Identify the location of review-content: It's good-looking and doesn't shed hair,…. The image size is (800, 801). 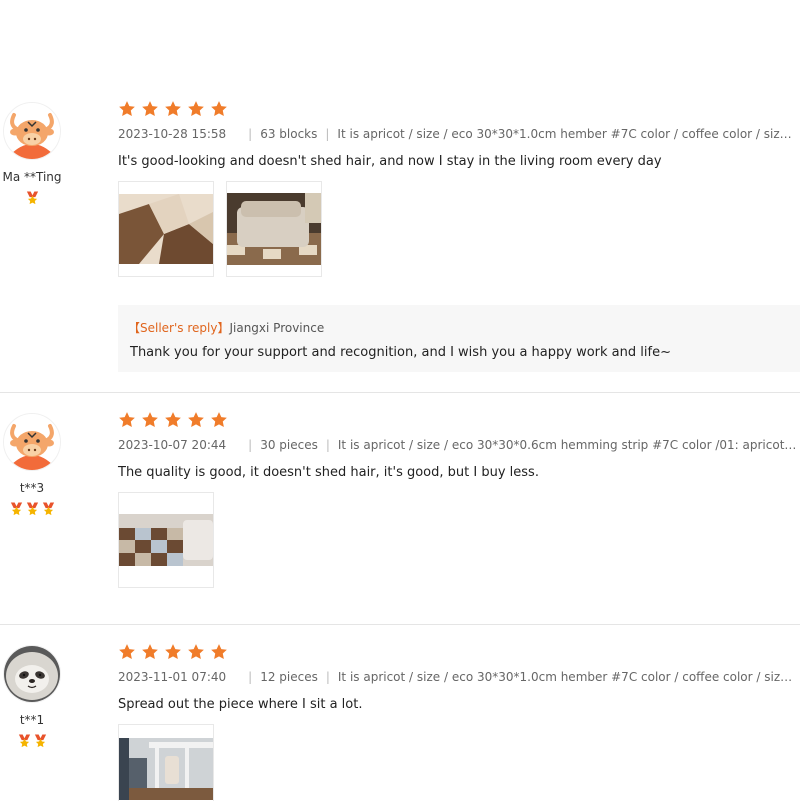
(390, 161).